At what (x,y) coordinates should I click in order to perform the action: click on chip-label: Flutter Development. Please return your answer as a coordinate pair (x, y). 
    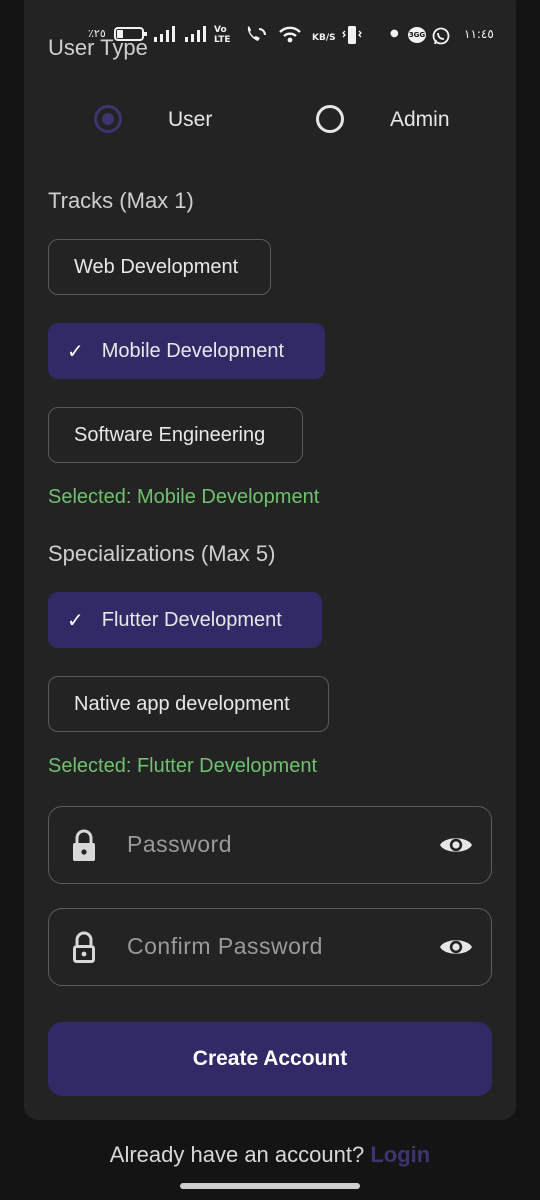
    Looking at the image, I should click on (191, 619).